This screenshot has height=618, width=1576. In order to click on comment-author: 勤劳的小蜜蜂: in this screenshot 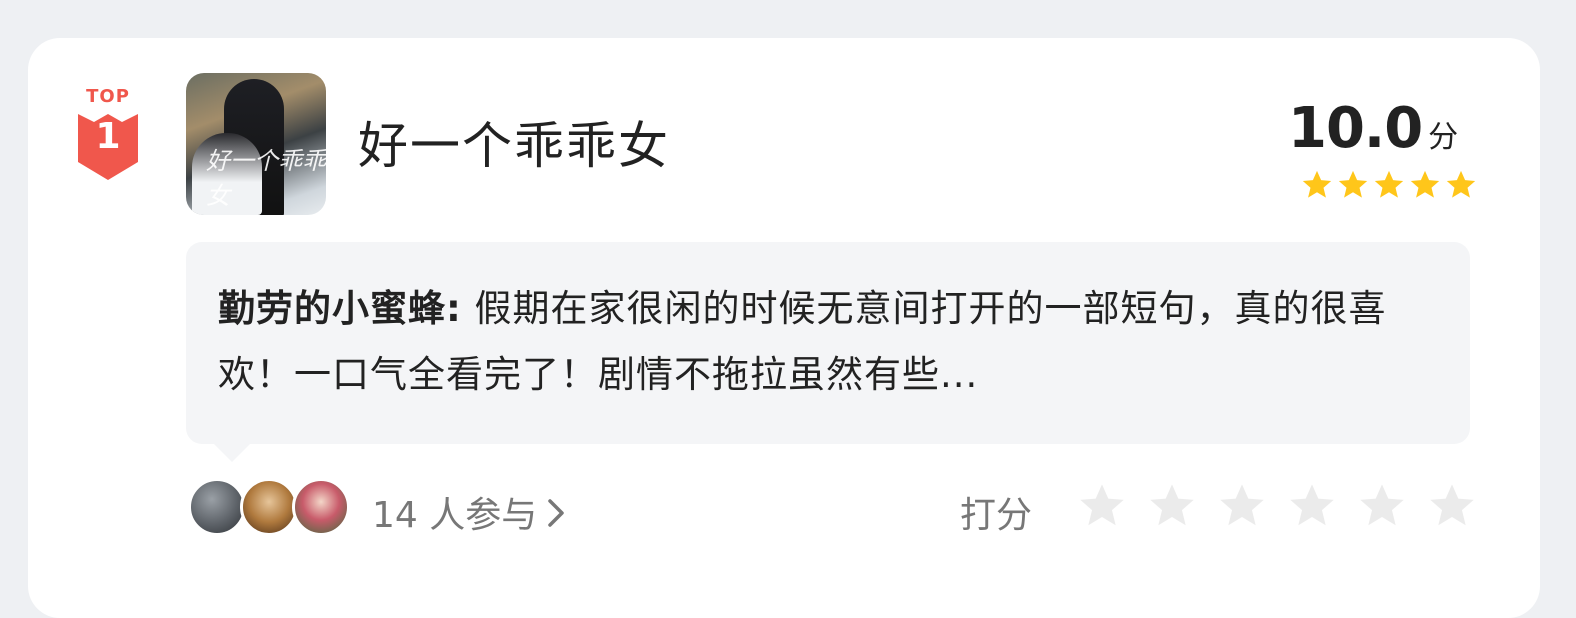, I will do `click(340, 308)`.